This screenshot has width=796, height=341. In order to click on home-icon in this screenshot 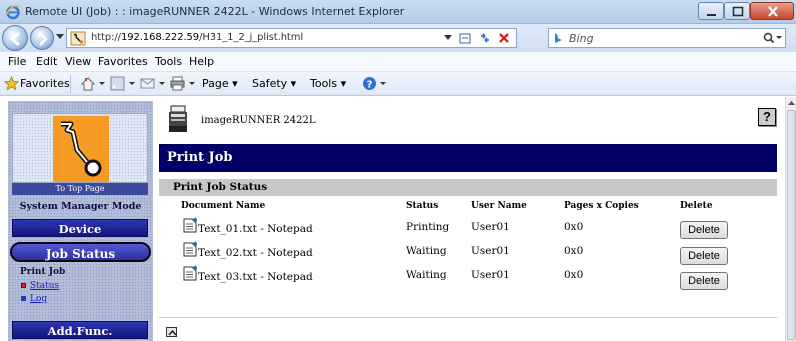, I will do `click(93, 83)`.